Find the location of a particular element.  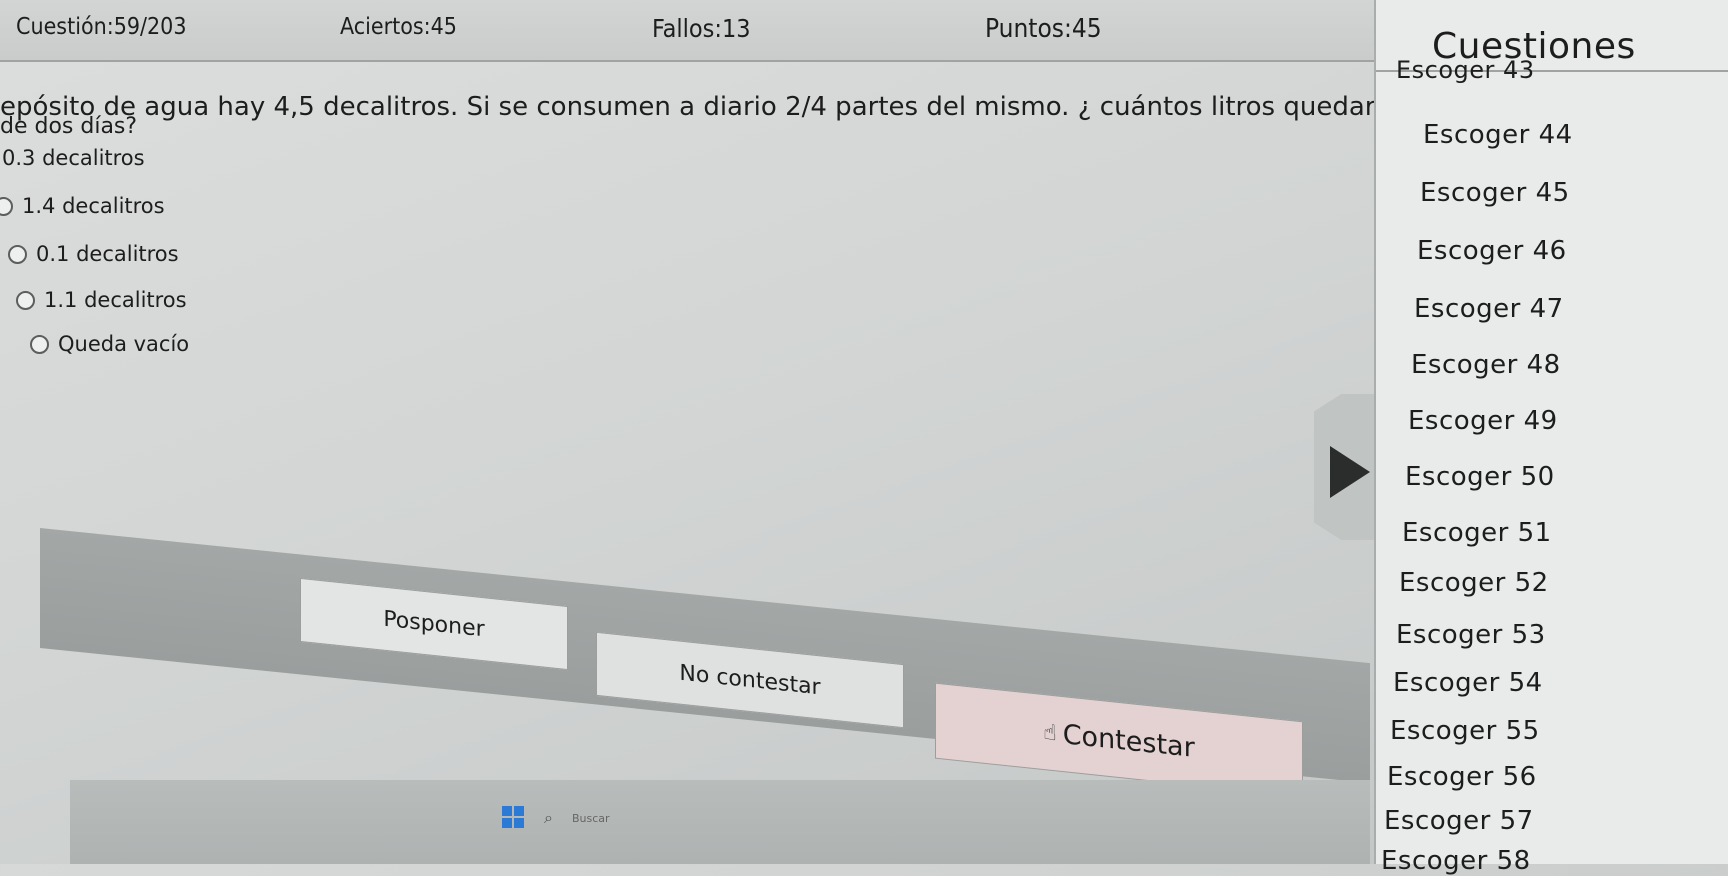

sidebar-item-10: Escoger 52 is located at coordinates (1474, 583).